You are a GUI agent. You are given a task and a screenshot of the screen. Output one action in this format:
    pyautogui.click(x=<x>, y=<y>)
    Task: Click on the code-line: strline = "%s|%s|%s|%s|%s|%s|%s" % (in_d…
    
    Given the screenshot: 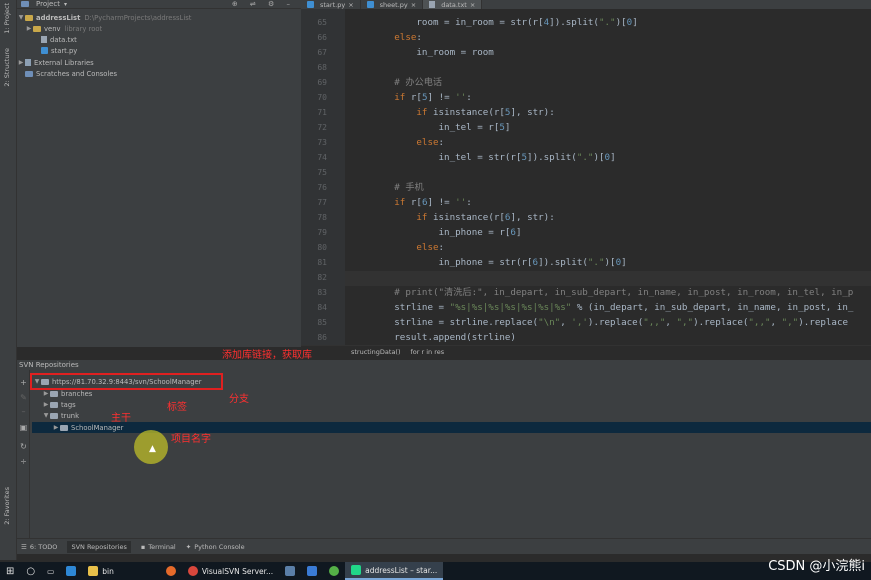 What is the action you would take?
    pyautogui.click(x=601, y=307)
    